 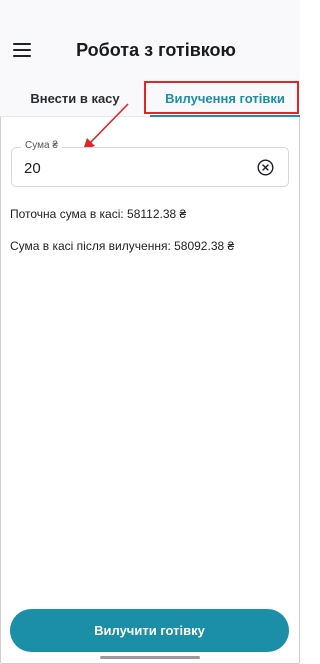 What do you see at coordinates (150, 657) in the screenshot?
I see `home-indicator` at bounding box center [150, 657].